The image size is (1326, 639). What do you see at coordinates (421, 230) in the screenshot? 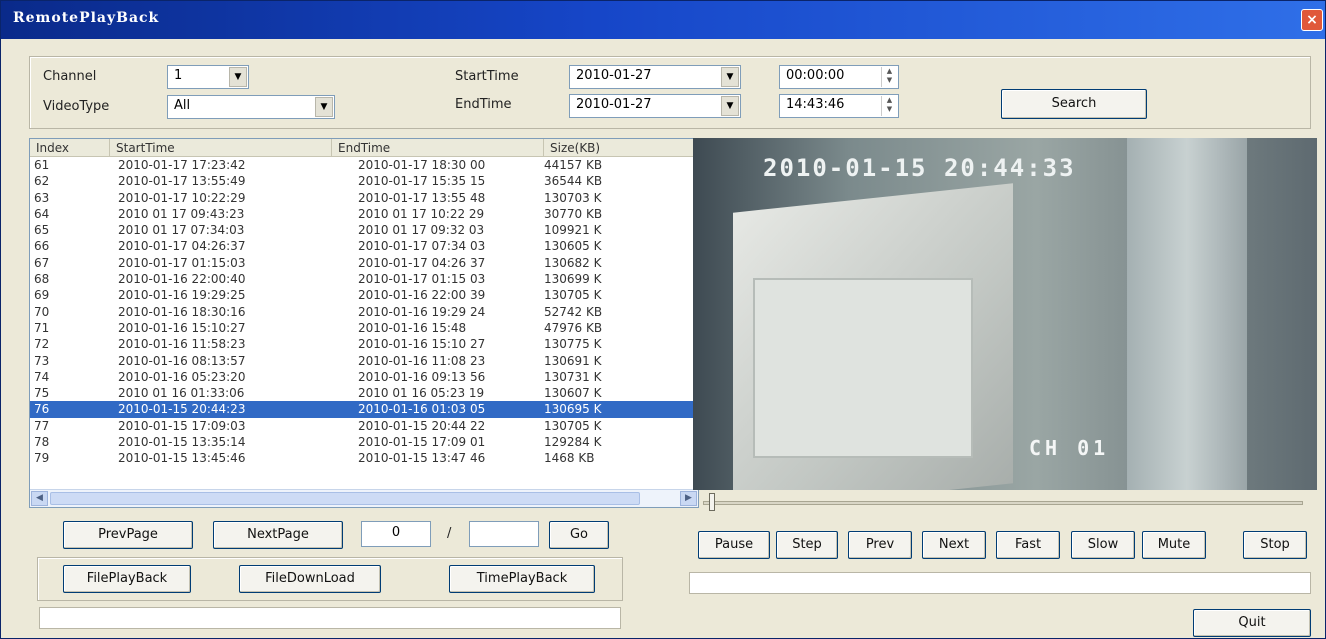
I see `cell-endtime: 2010 01 17 09:32 03` at bounding box center [421, 230].